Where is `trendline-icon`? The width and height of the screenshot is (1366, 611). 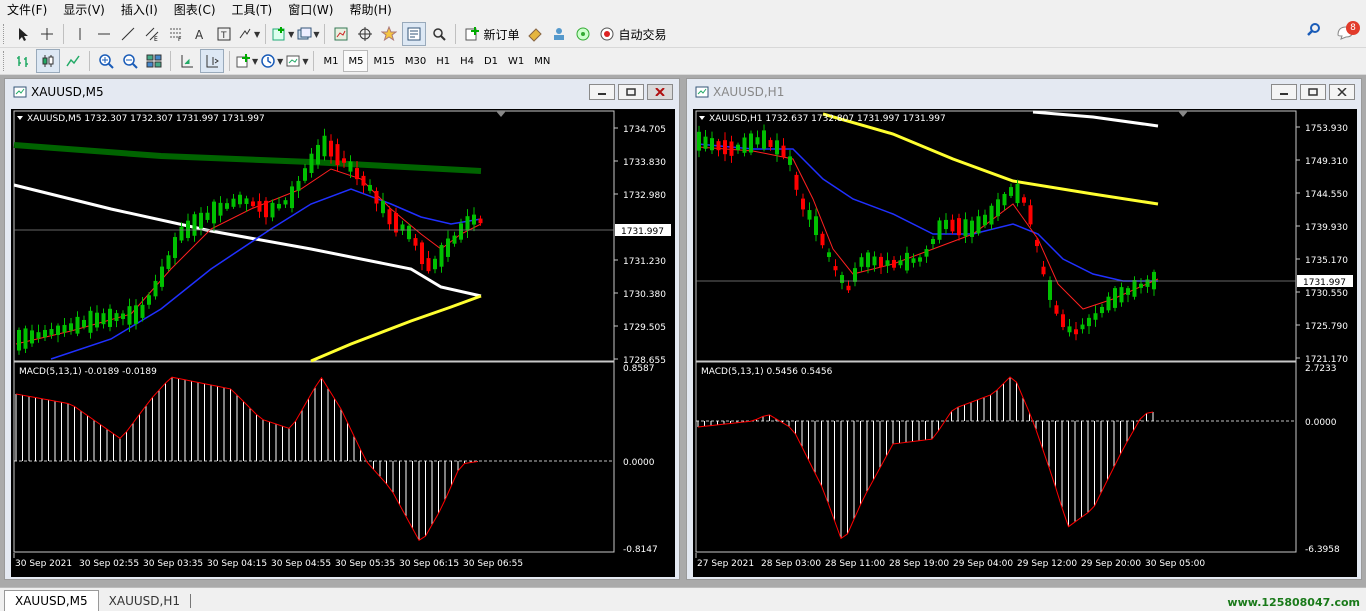
trendline-icon is located at coordinates (128, 34).